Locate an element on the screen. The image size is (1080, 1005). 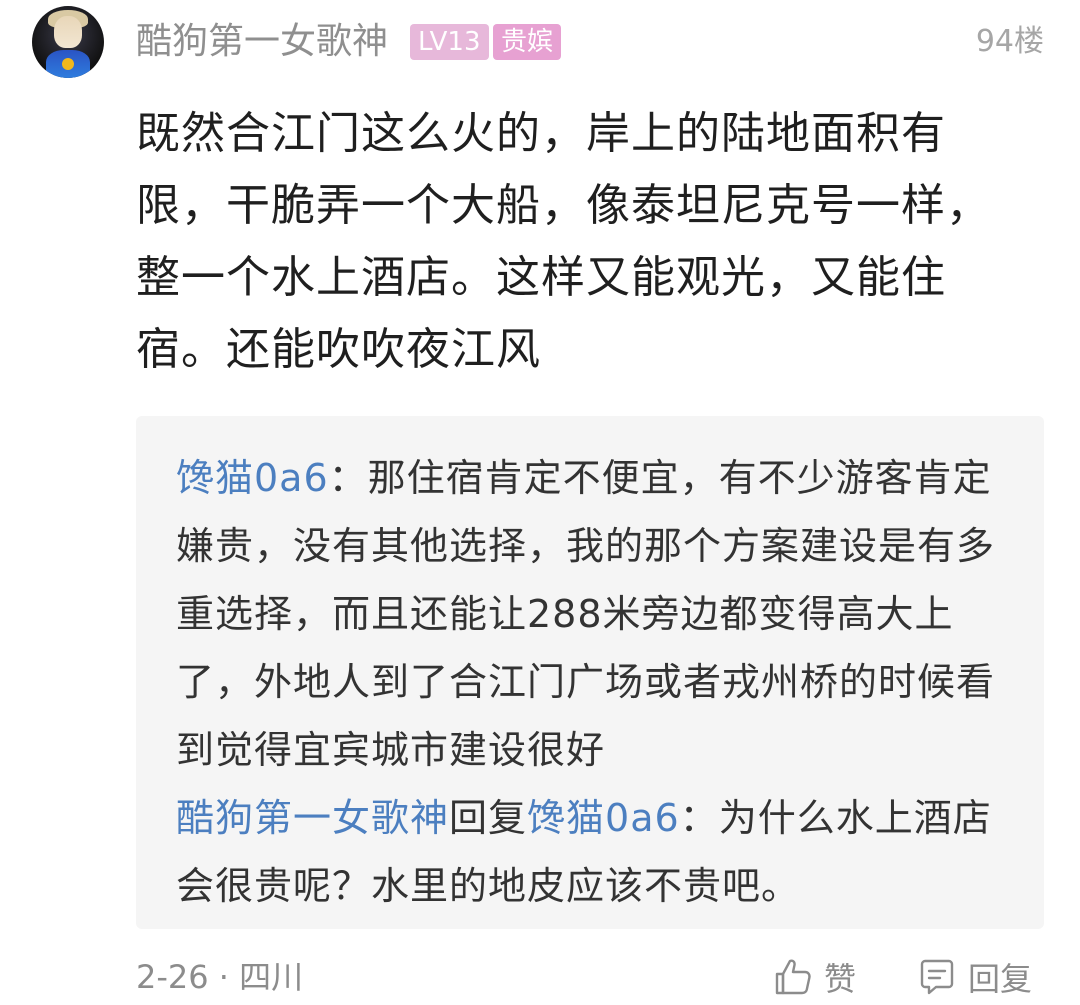
like-label: 赞 is located at coordinates (840, 979).